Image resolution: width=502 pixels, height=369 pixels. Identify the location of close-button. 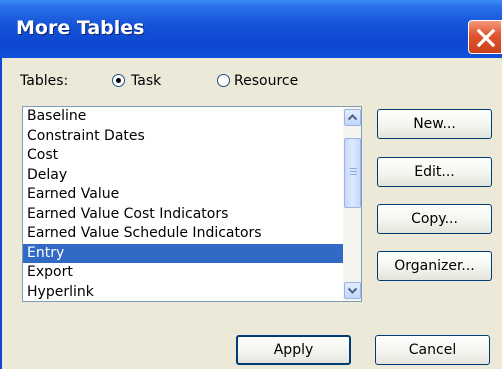
(485, 37).